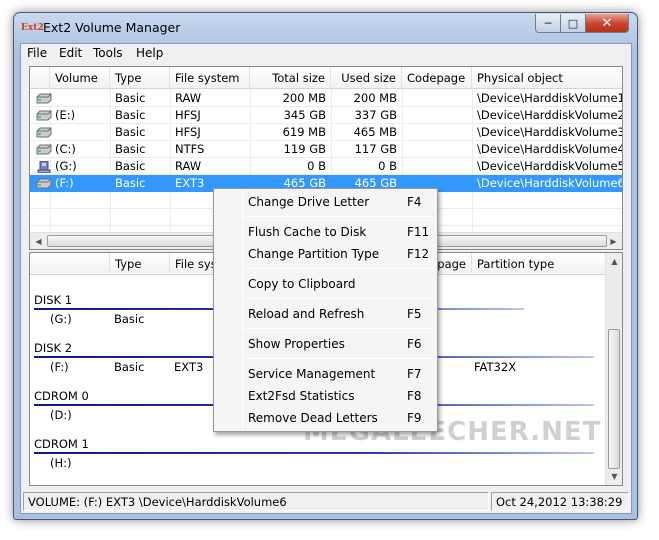 This screenshot has height=540, width=659. Describe the element at coordinates (38, 241) in the screenshot. I see `scroll-left-icon: ◀` at that location.